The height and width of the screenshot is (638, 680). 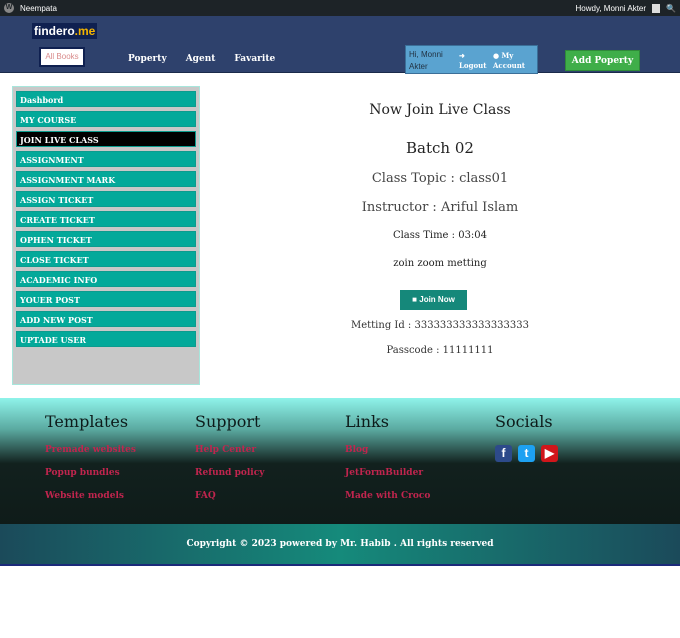 What do you see at coordinates (526, 437) in the screenshot?
I see `footer-socials: Socials f t ▶` at bounding box center [526, 437].